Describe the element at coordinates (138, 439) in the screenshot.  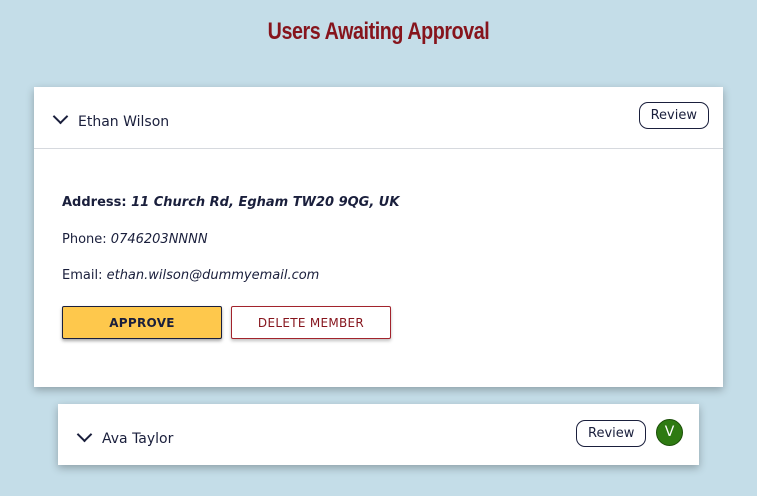
I see `member-name: Ava Taylor` at that location.